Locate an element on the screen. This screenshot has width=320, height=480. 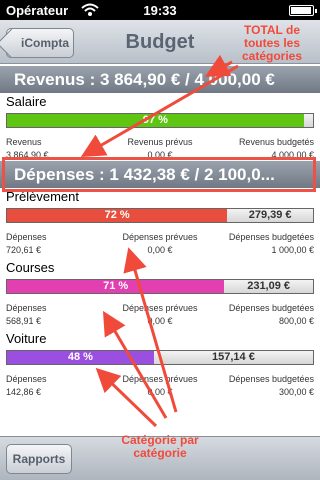
arrow-cat-voiture is located at coordinates (126, 397).